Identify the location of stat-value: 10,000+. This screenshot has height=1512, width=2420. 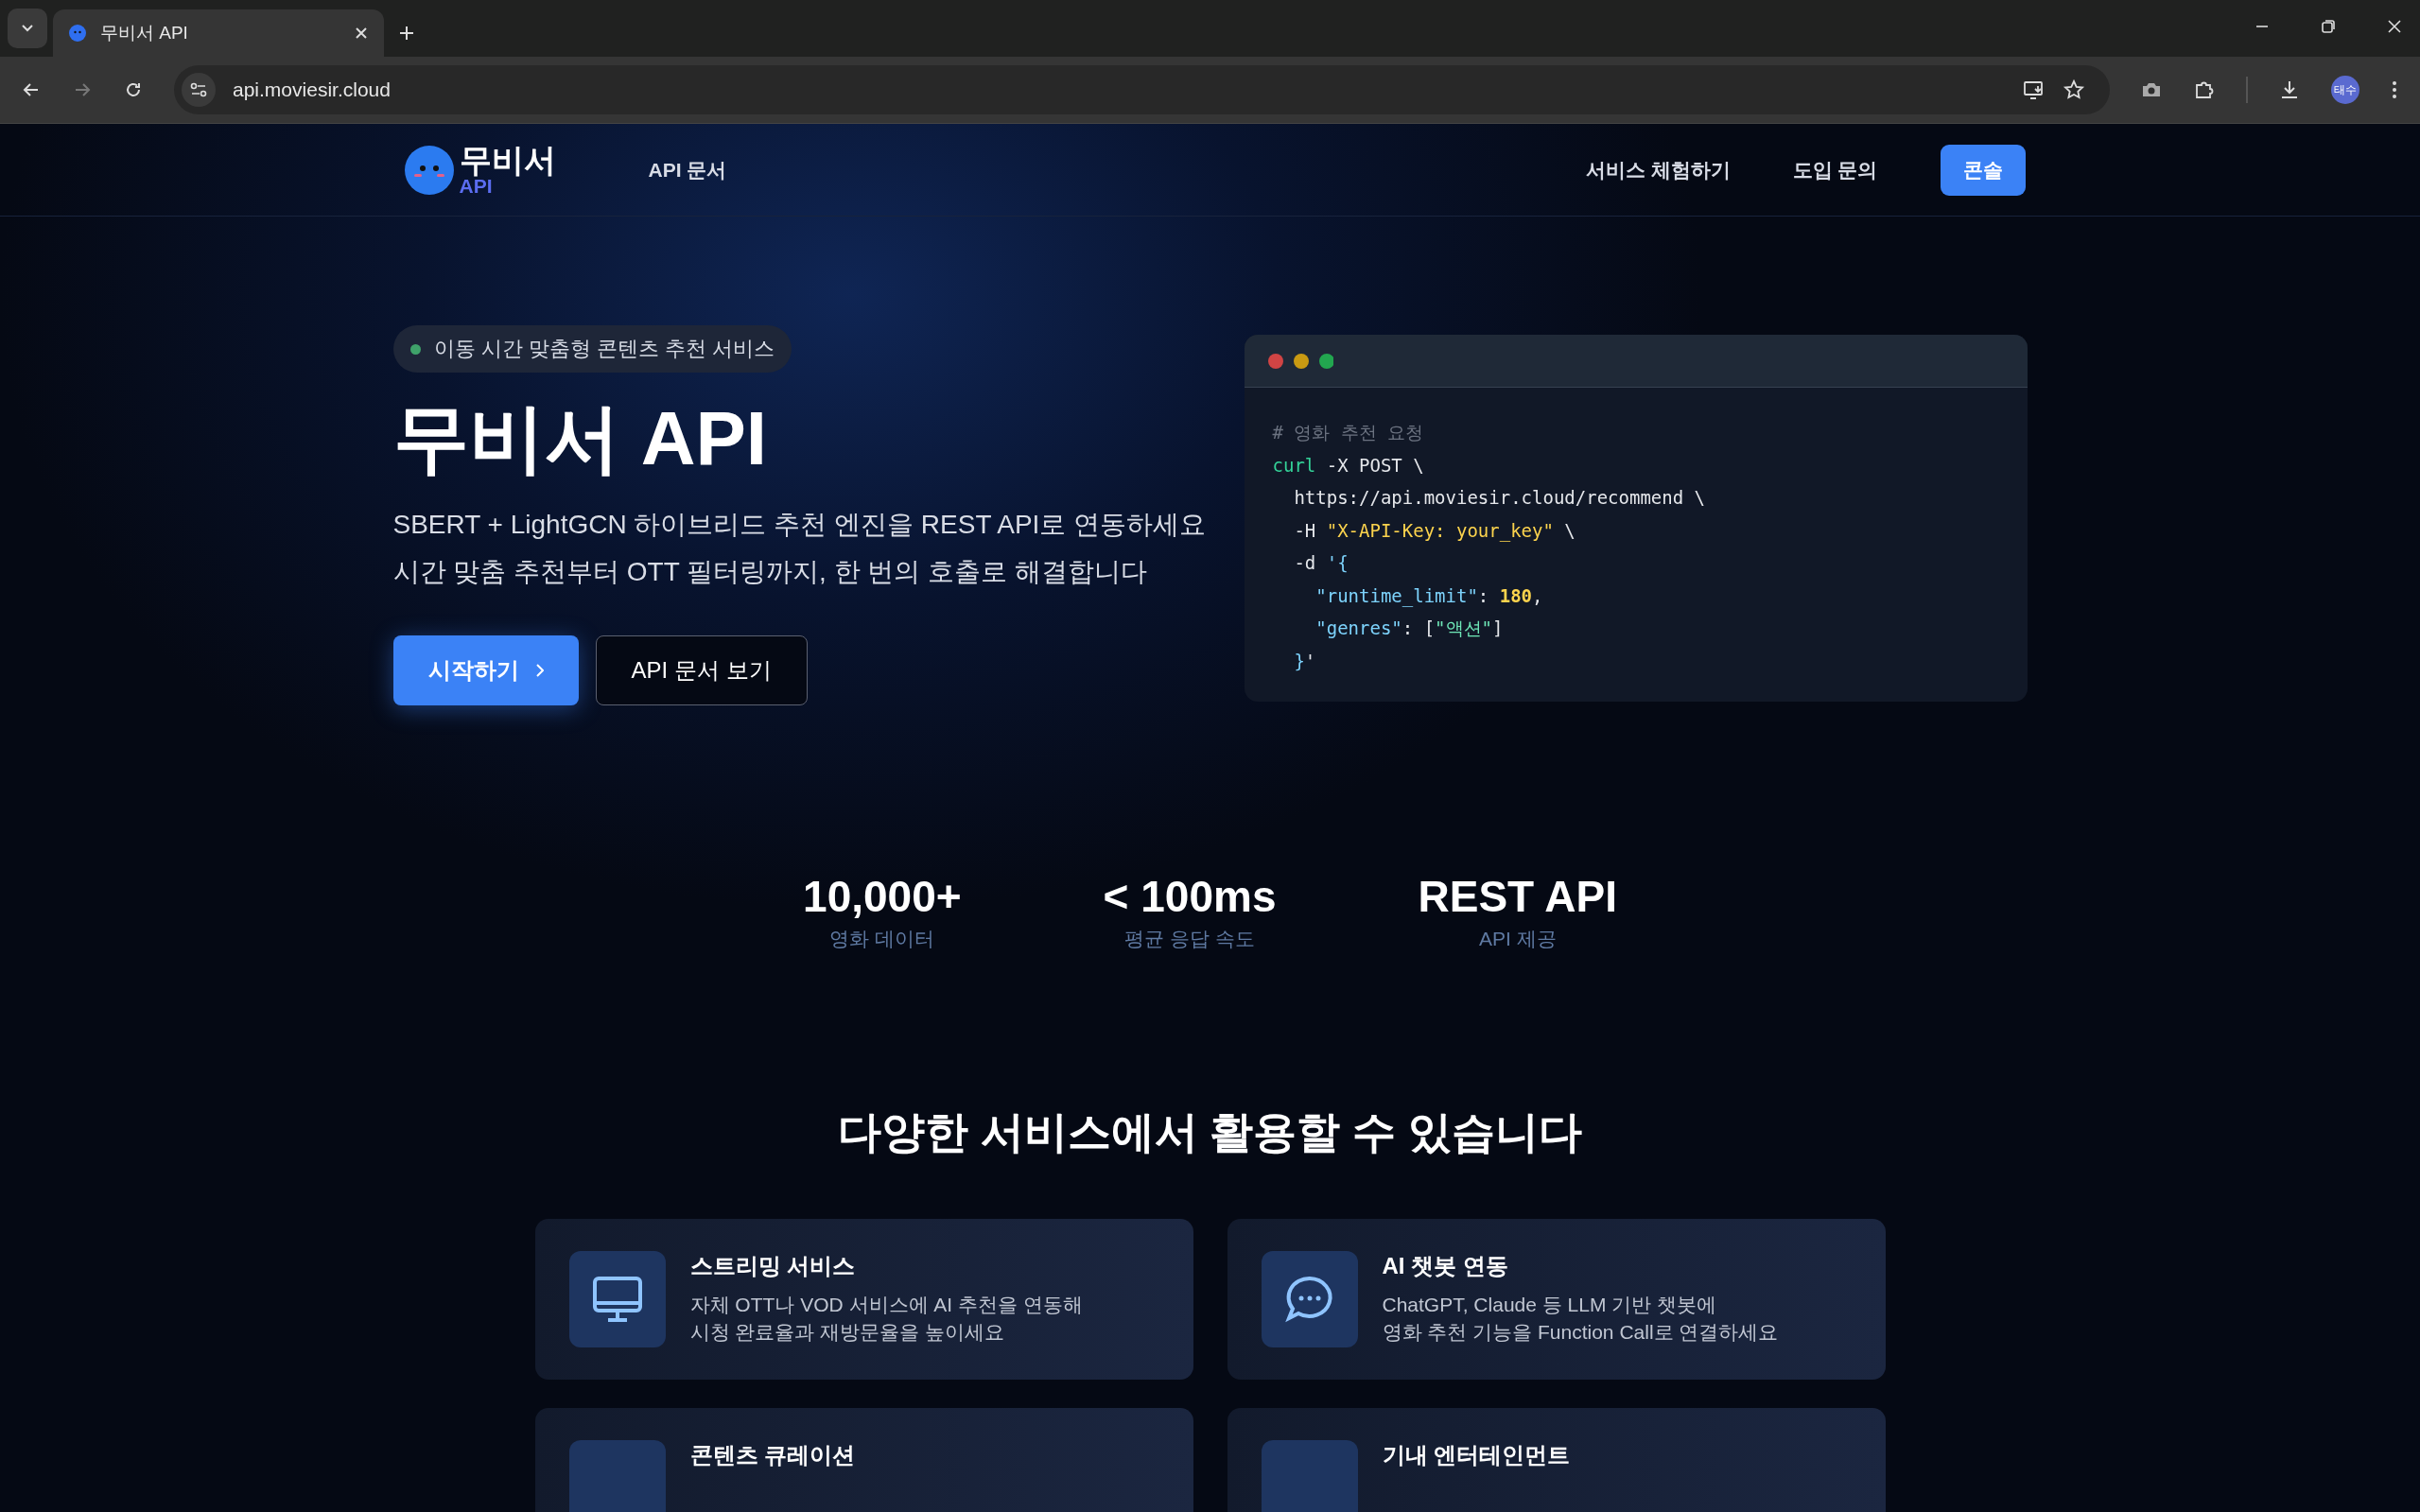
(883, 896).